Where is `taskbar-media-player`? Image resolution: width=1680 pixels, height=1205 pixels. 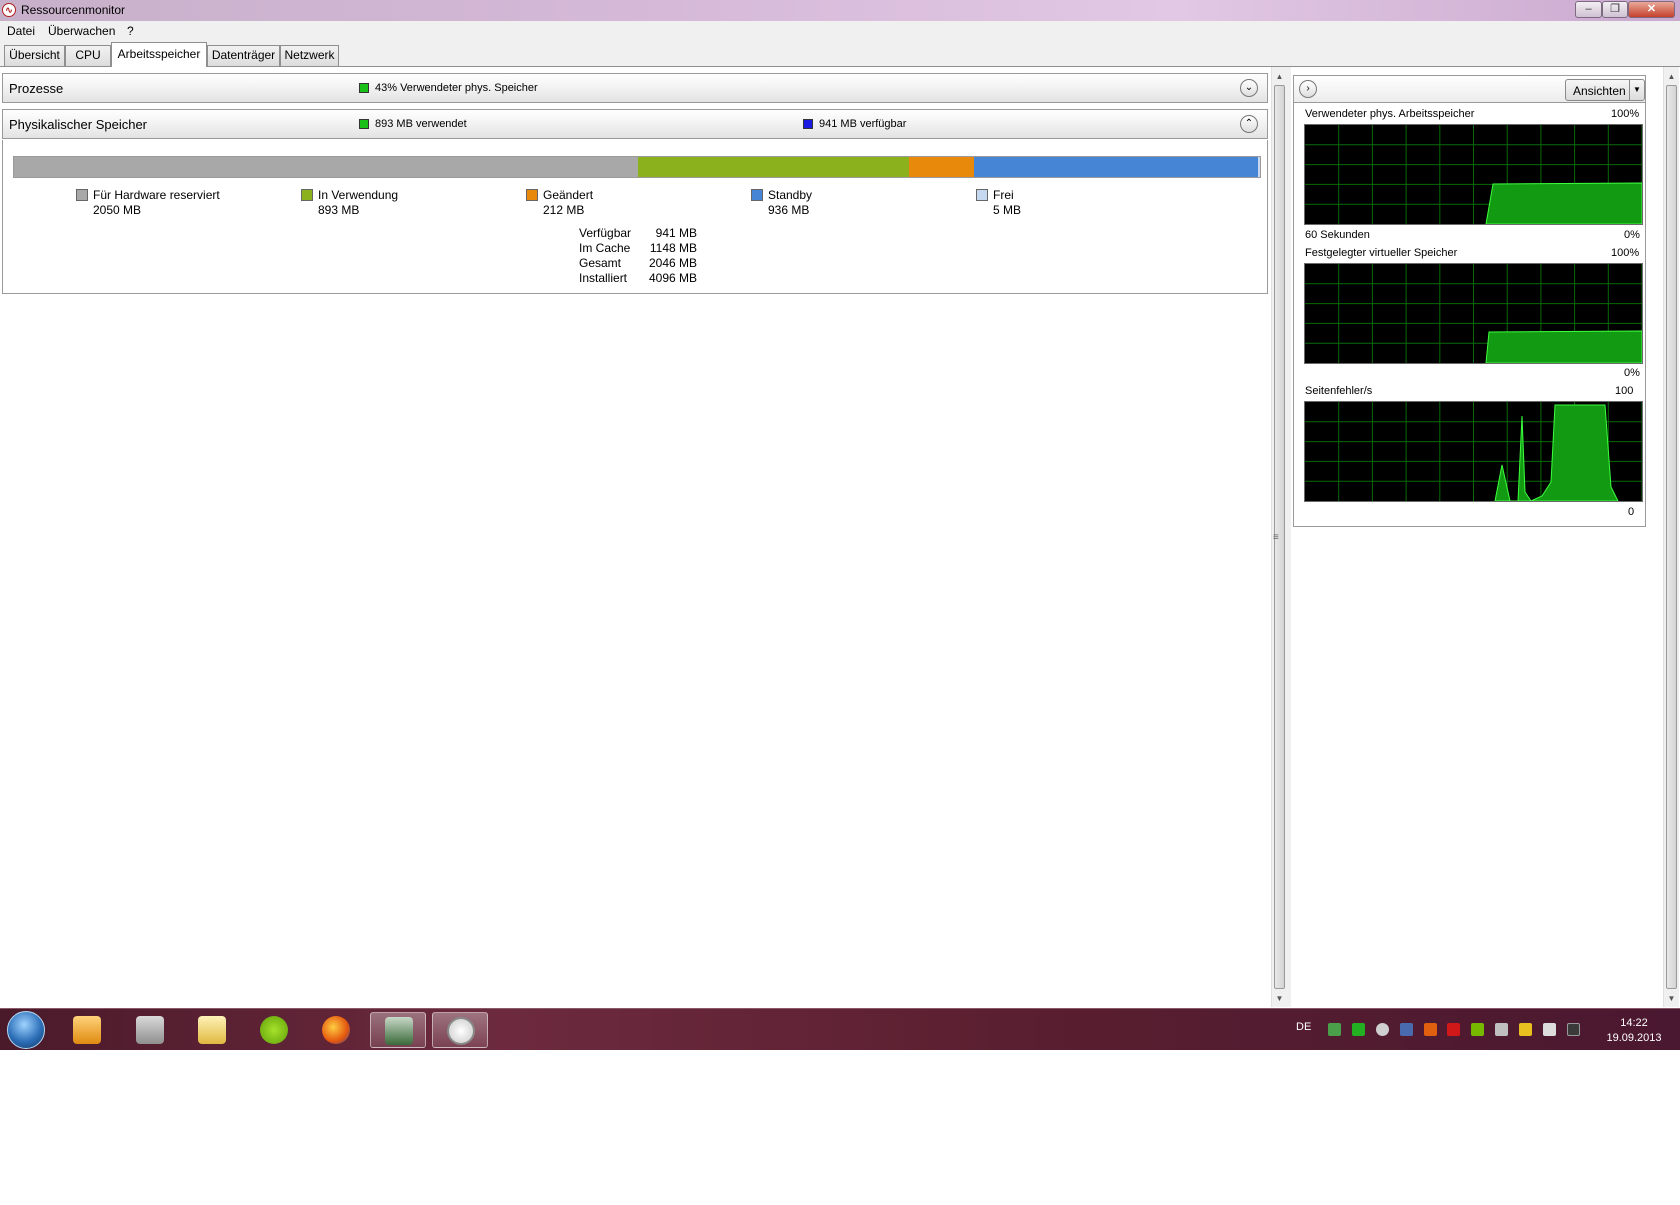
taskbar-media-player is located at coordinates (87, 1030).